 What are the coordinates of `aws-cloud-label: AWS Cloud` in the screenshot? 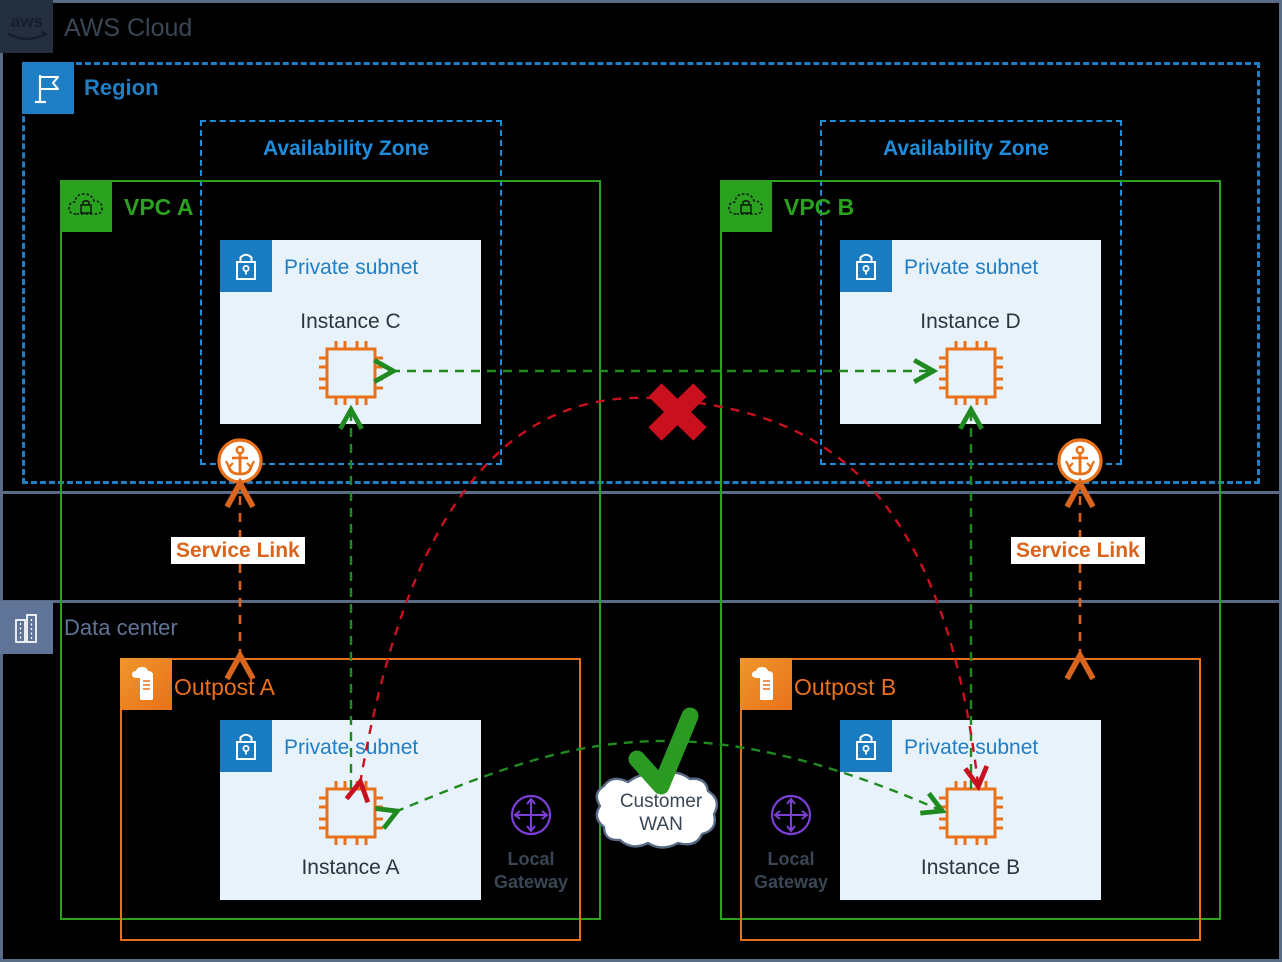 It's located at (128, 28).